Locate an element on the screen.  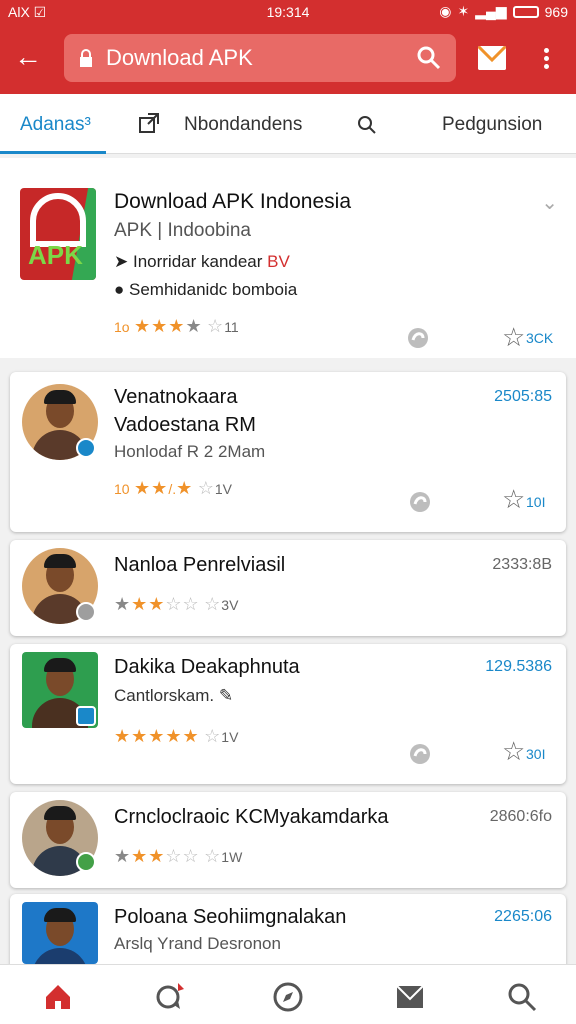
chat-notification-icon is located at coordinates (170, 997).